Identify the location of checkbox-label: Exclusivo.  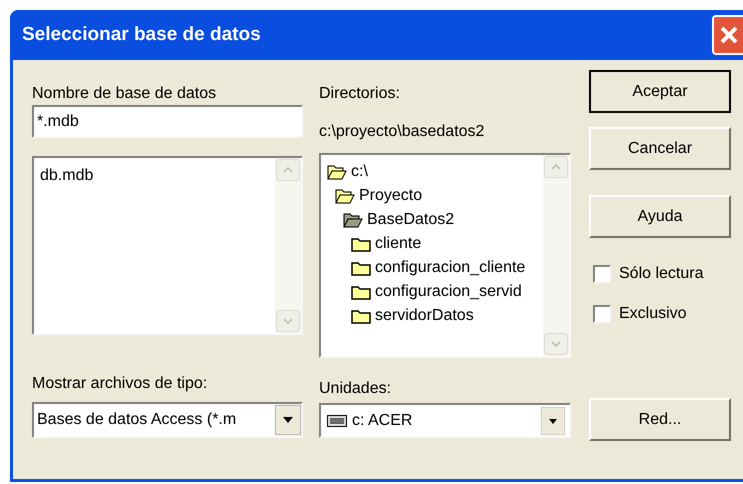
(653, 314).